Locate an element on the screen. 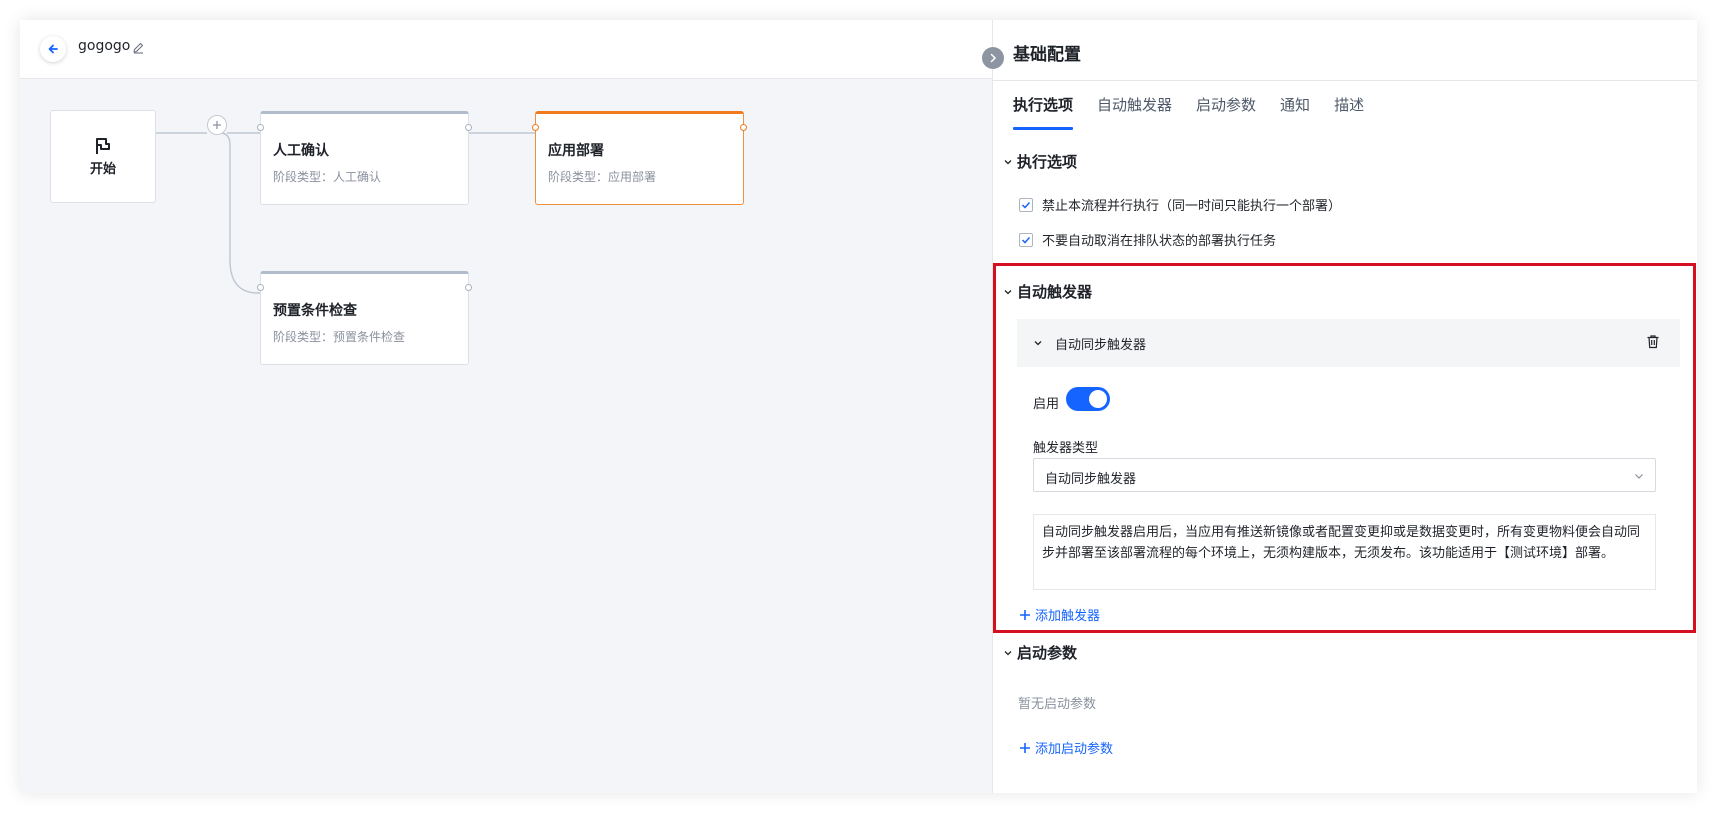 Image resolution: width=1717 pixels, height=813 pixels. flag-icon is located at coordinates (103, 146).